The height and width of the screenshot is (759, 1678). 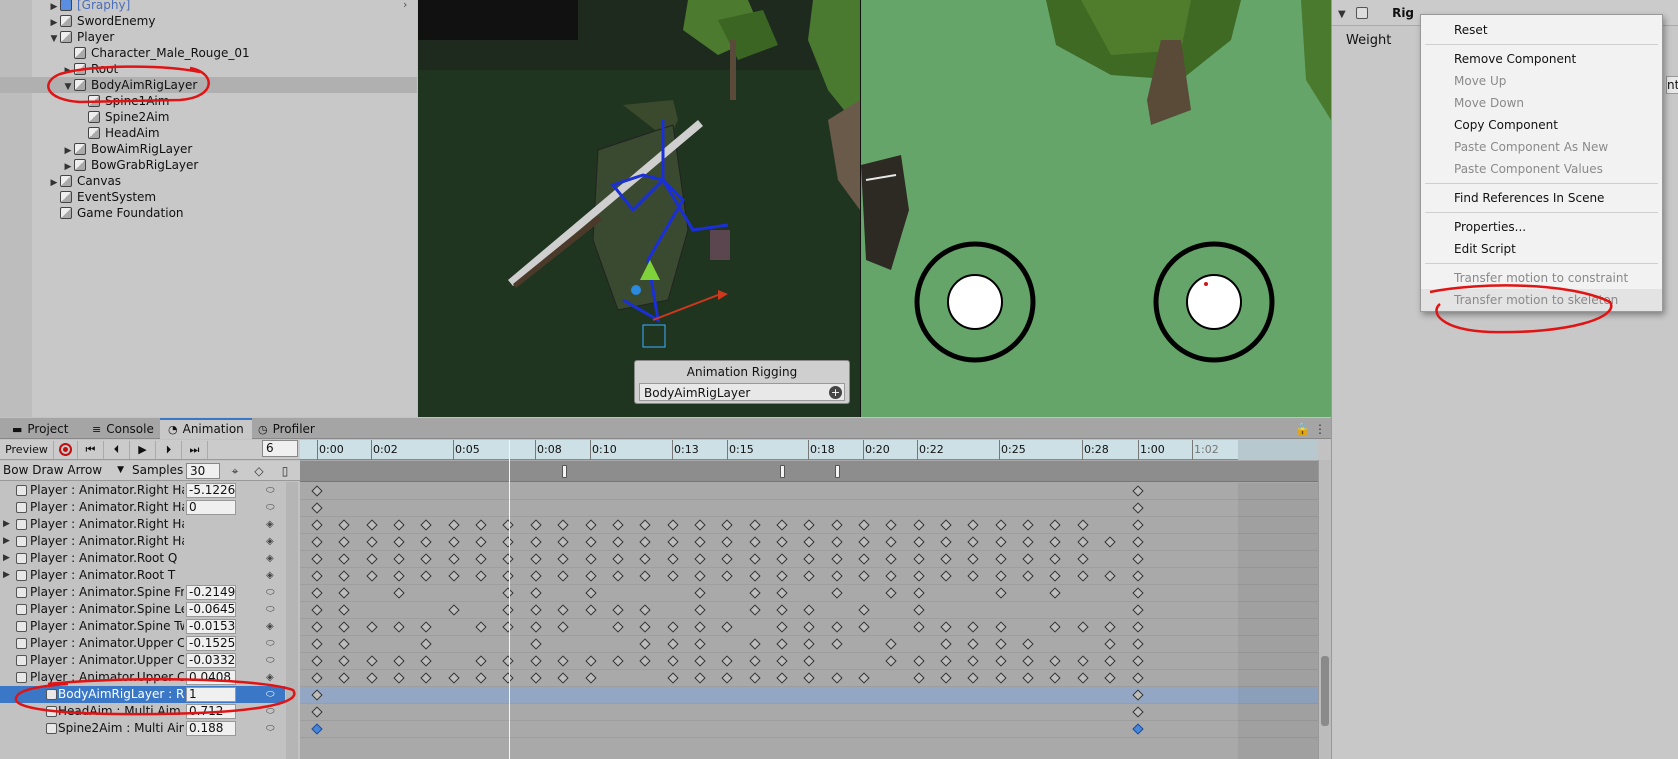 I want to click on property-row: Player : Animator.Right Han 0 ⬭, so click(x=142, y=507).